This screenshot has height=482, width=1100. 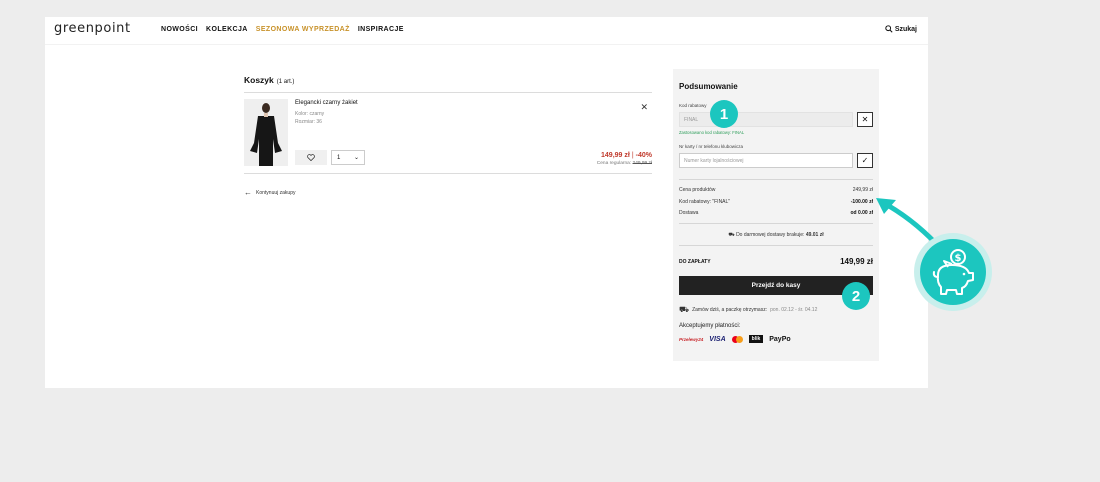 What do you see at coordinates (624, 163) in the screenshot?
I see `regular-price: Cena regularna: 249,99 zł` at bounding box center [624, 163].